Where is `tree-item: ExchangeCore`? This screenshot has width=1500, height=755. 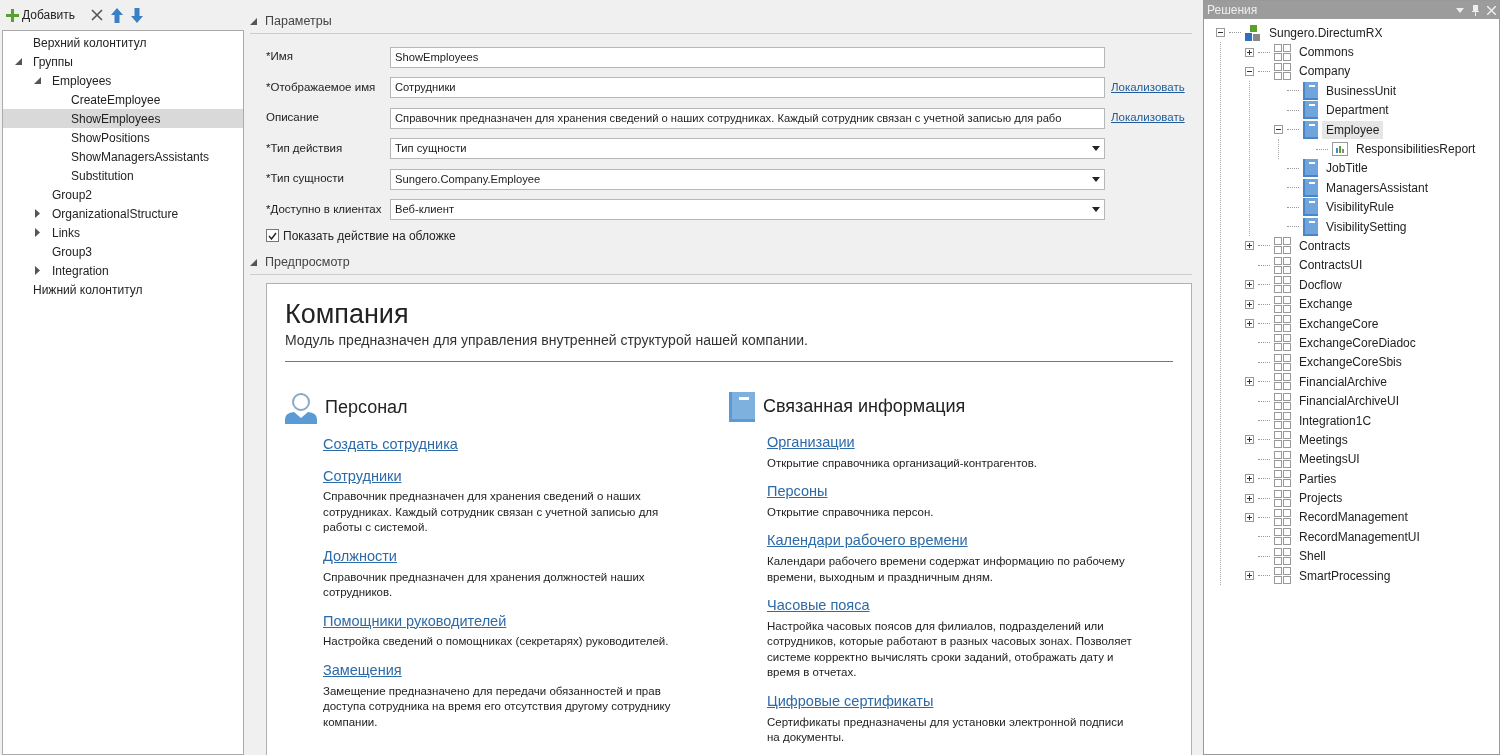
tree-item: ExchangeCore is located at coordinates (1339, 323).